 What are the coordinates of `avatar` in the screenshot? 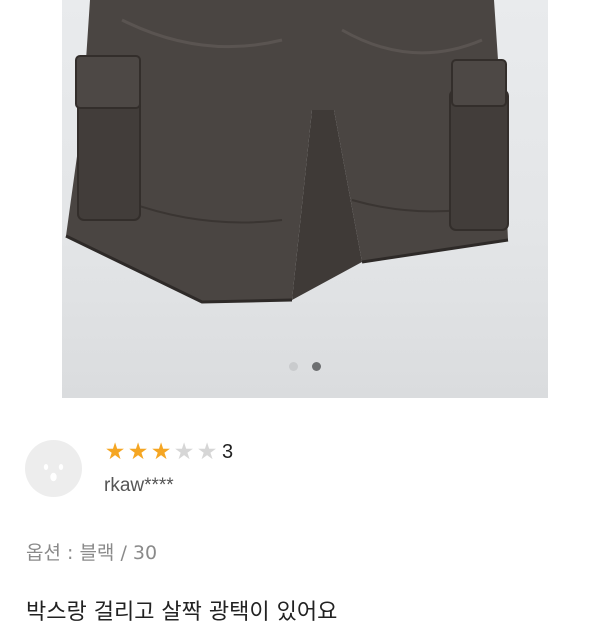 It's located at (53, 468).